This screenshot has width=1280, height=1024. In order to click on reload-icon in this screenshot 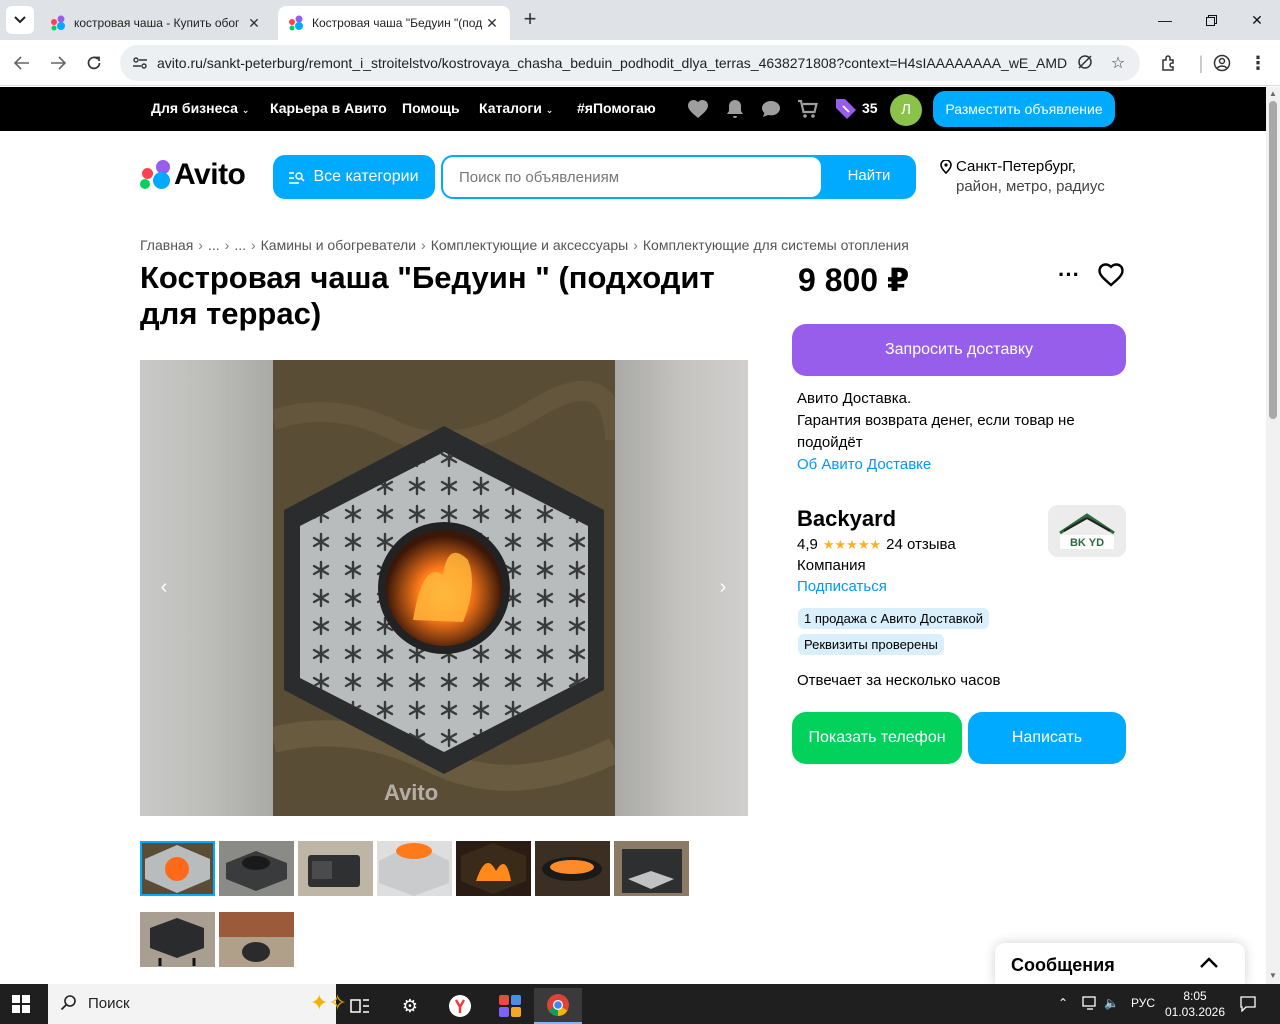, I will do `click(94, 63)`.